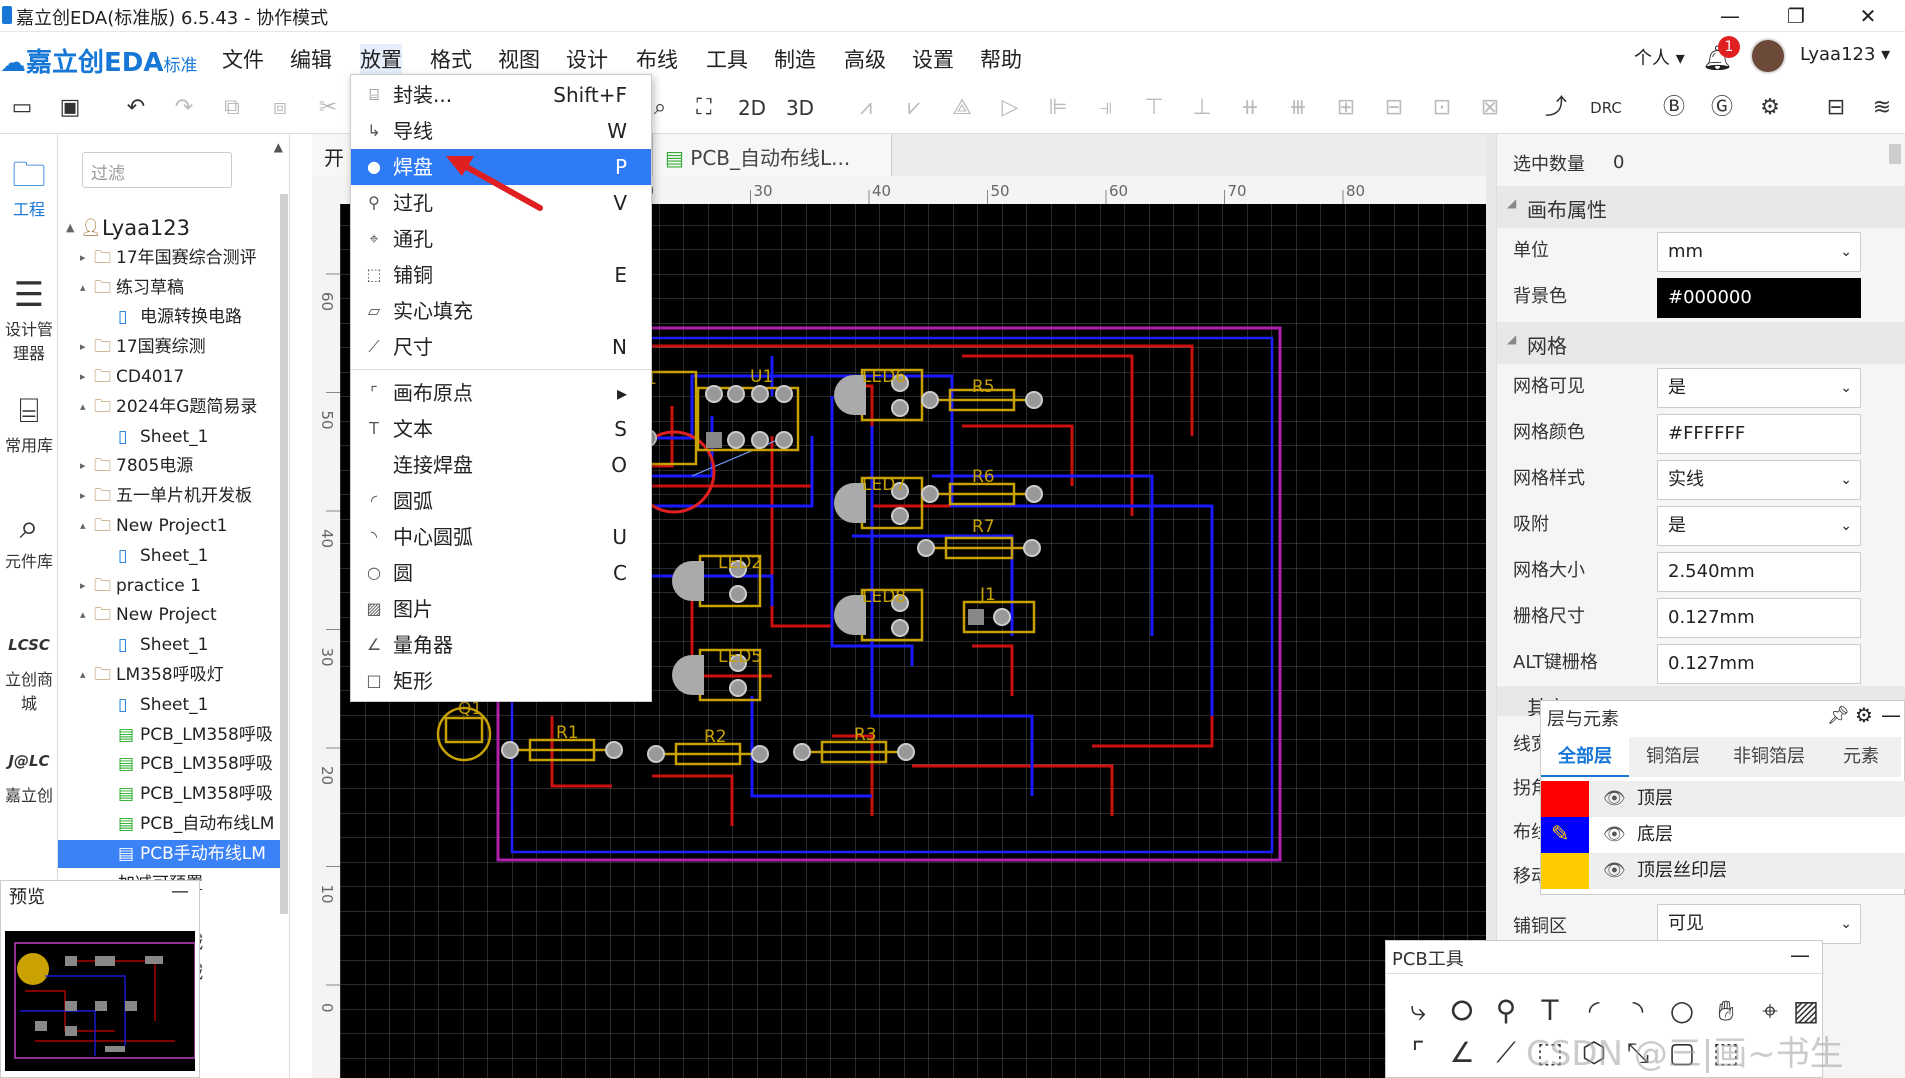 The image size is (1905, 1078). What do you see at coordinates (1418, 1053) in the screenshot?
I see `origin-tool-icon: ⌜` at bounding box center [1418, 1053].